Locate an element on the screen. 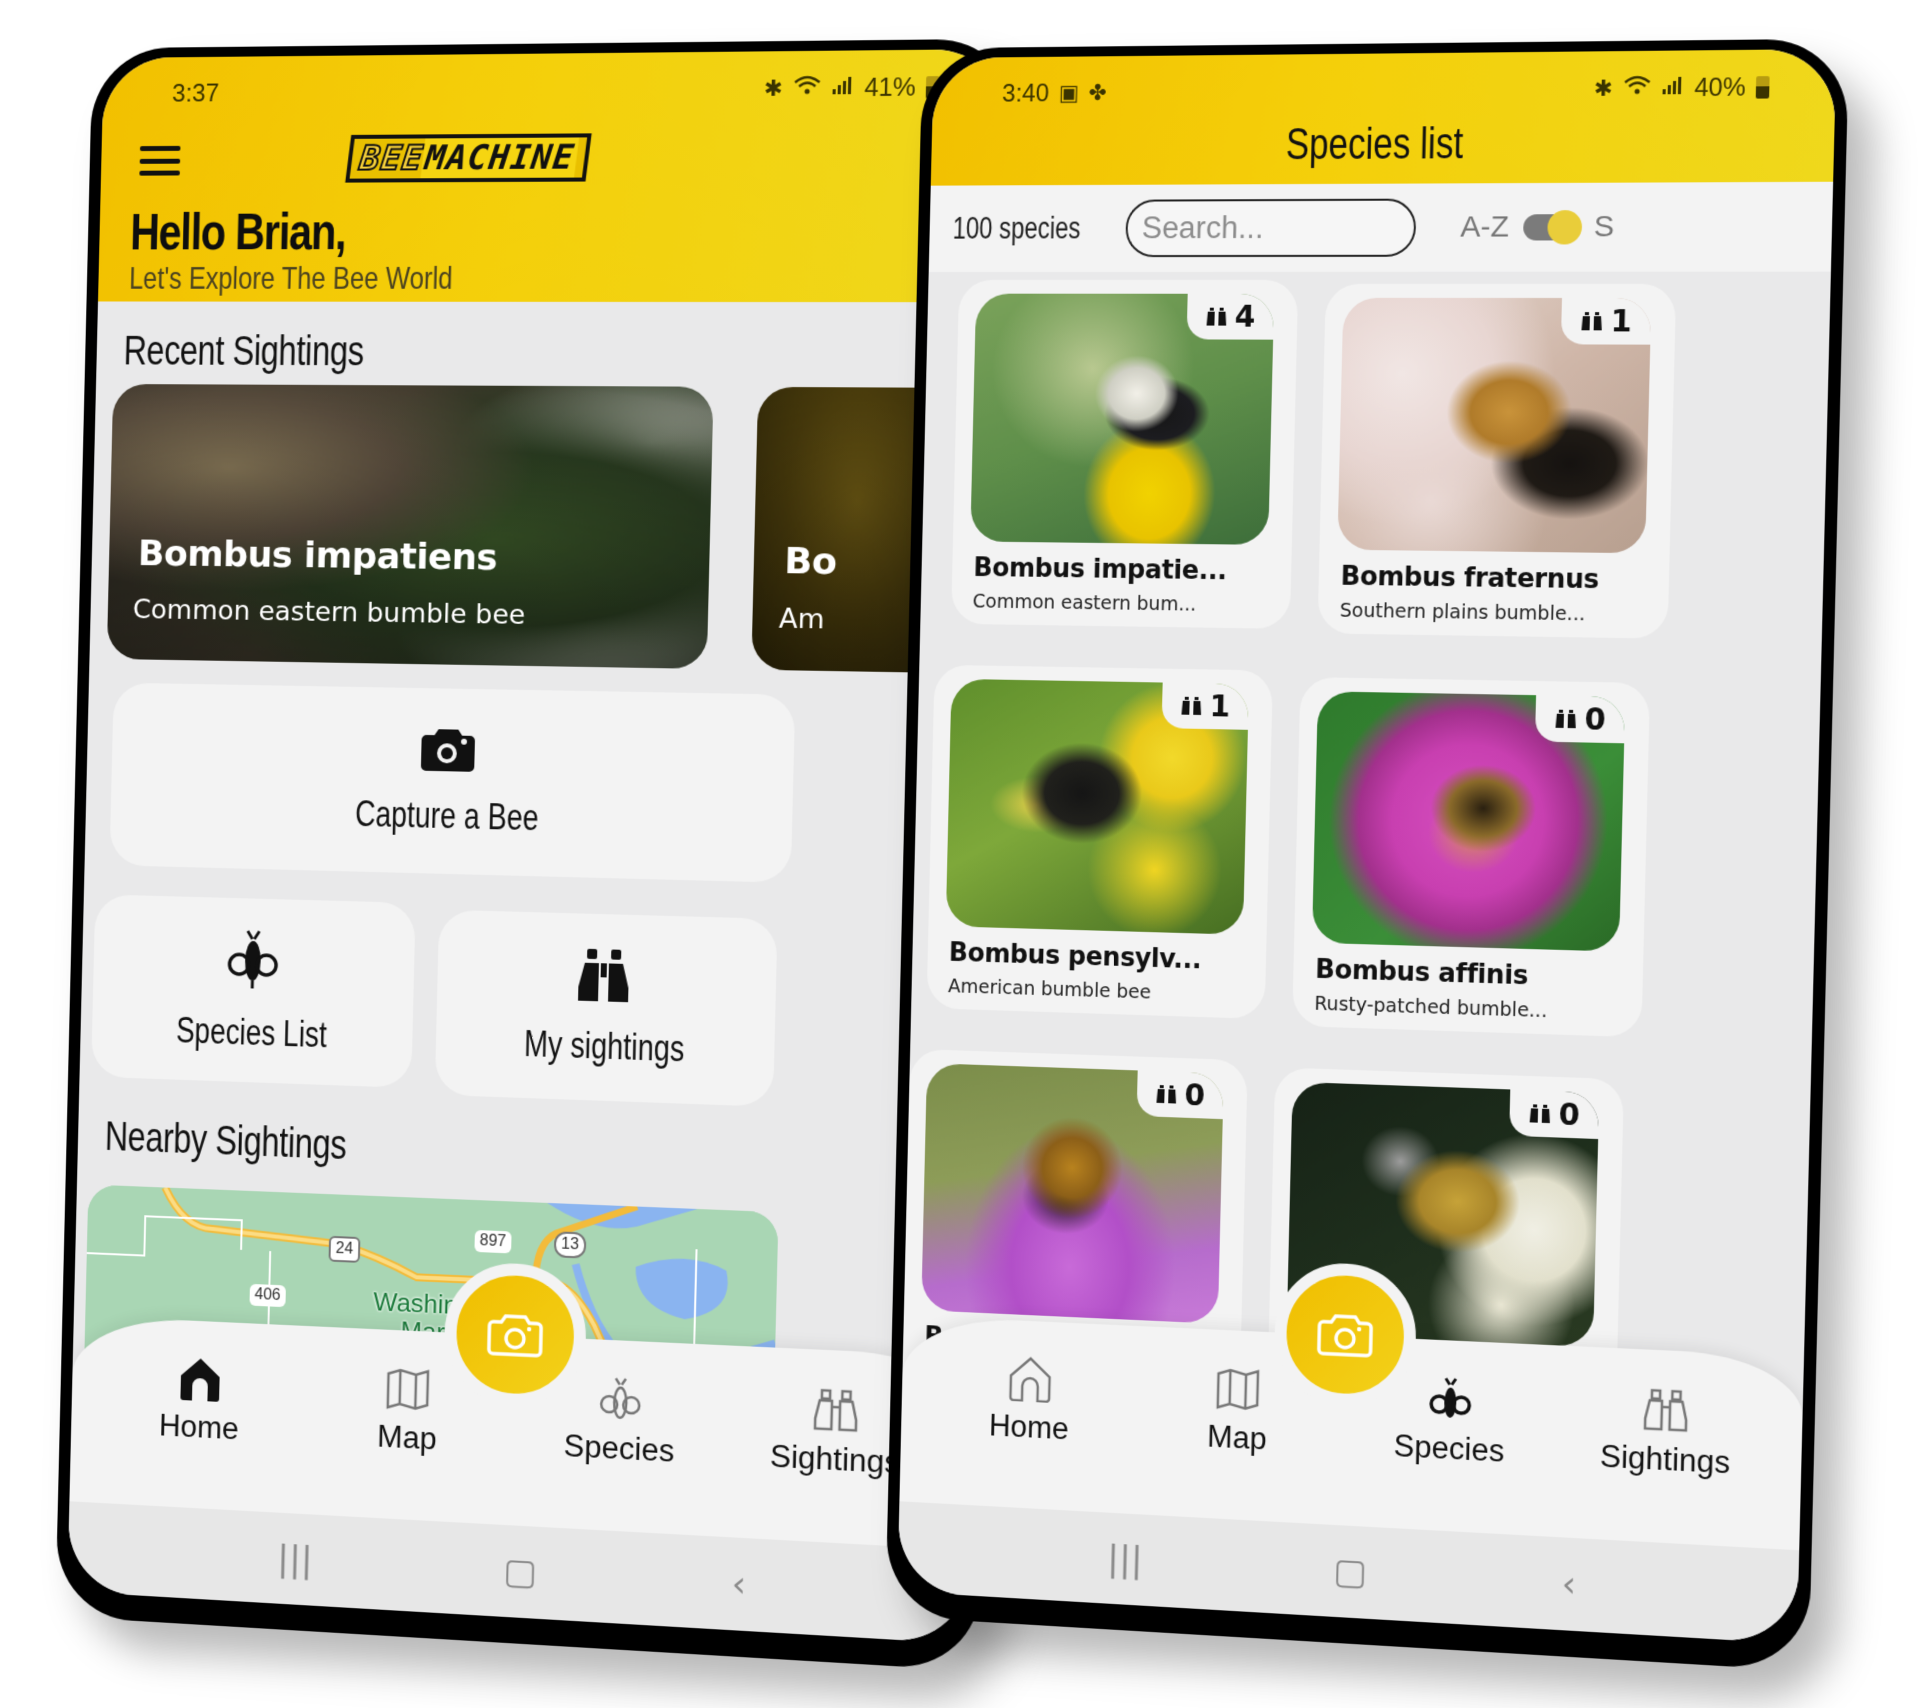 The height and width of the screenshot is (1708, 1920). logo-bee-text: BEE is located at coordinates (391, 158).